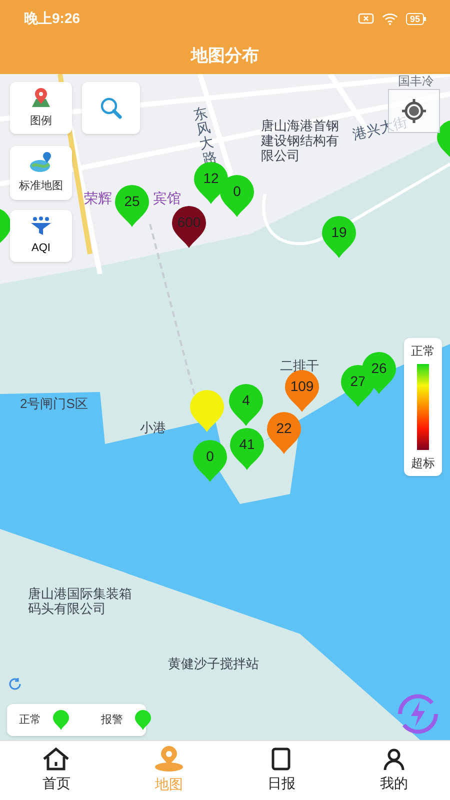 The height and width of the screenshot is (800, 450). Describe the element at coordinates (300, 140) in the screenshot. I see `map-label: 唐山海港首钢建设钢结构有限公司` at that location.